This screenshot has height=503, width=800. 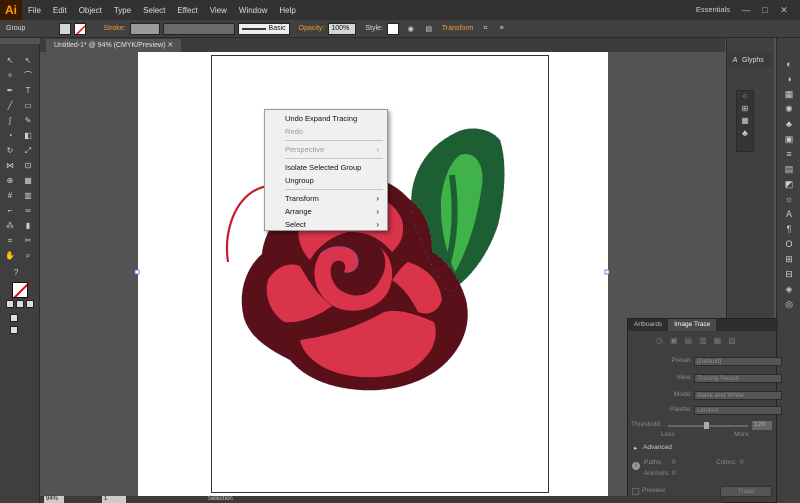 What do you see at coordinates (10, 91) in the screenshot?
I see `pen-tool-icon: ✒` at bounding box center [10, 91].